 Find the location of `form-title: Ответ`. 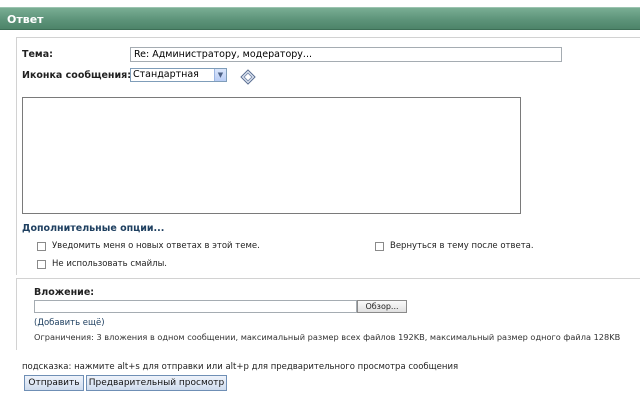

form-title: Ответ is located at coordinates (25, 19).